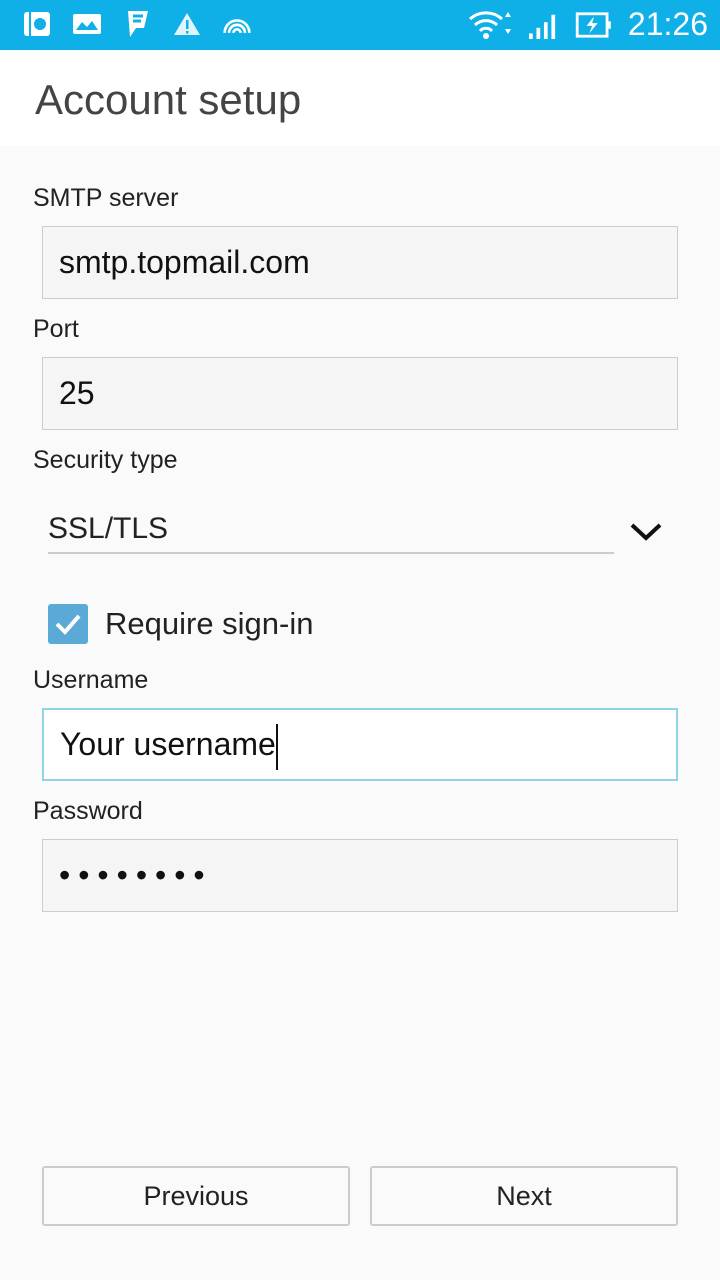 This screenshot has height=1280, width=720. I want to click on gallery-icon, so click(87, 24).